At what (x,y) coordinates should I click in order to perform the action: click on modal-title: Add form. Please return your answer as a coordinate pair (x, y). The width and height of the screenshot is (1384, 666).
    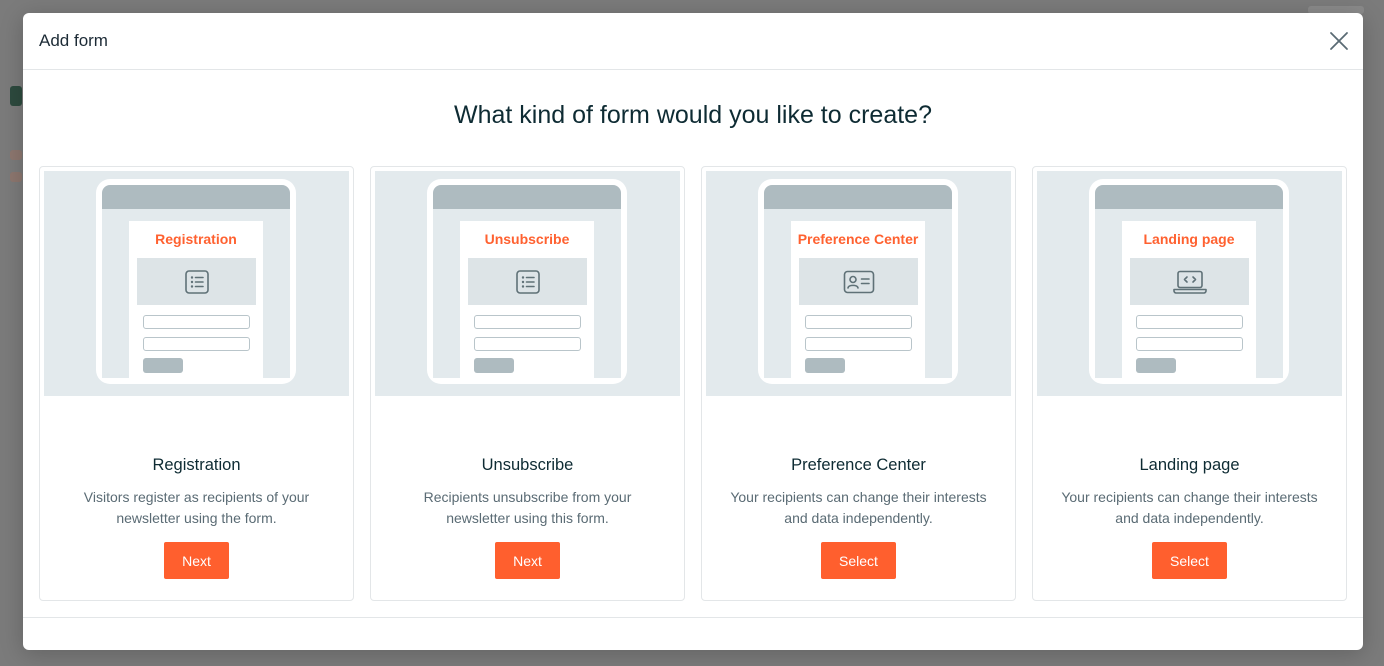
    Looking at the image, I should click on (73, 40).